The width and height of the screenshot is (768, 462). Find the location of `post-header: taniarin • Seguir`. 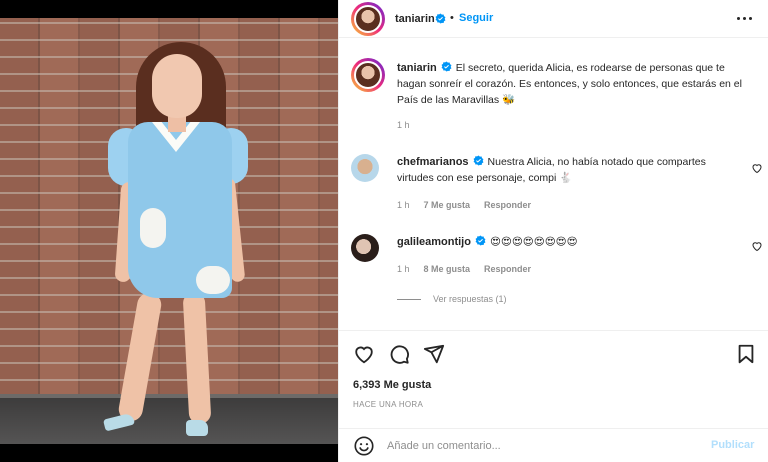

post-header: taniarin • Seguir is located at coordinates (553, 19).